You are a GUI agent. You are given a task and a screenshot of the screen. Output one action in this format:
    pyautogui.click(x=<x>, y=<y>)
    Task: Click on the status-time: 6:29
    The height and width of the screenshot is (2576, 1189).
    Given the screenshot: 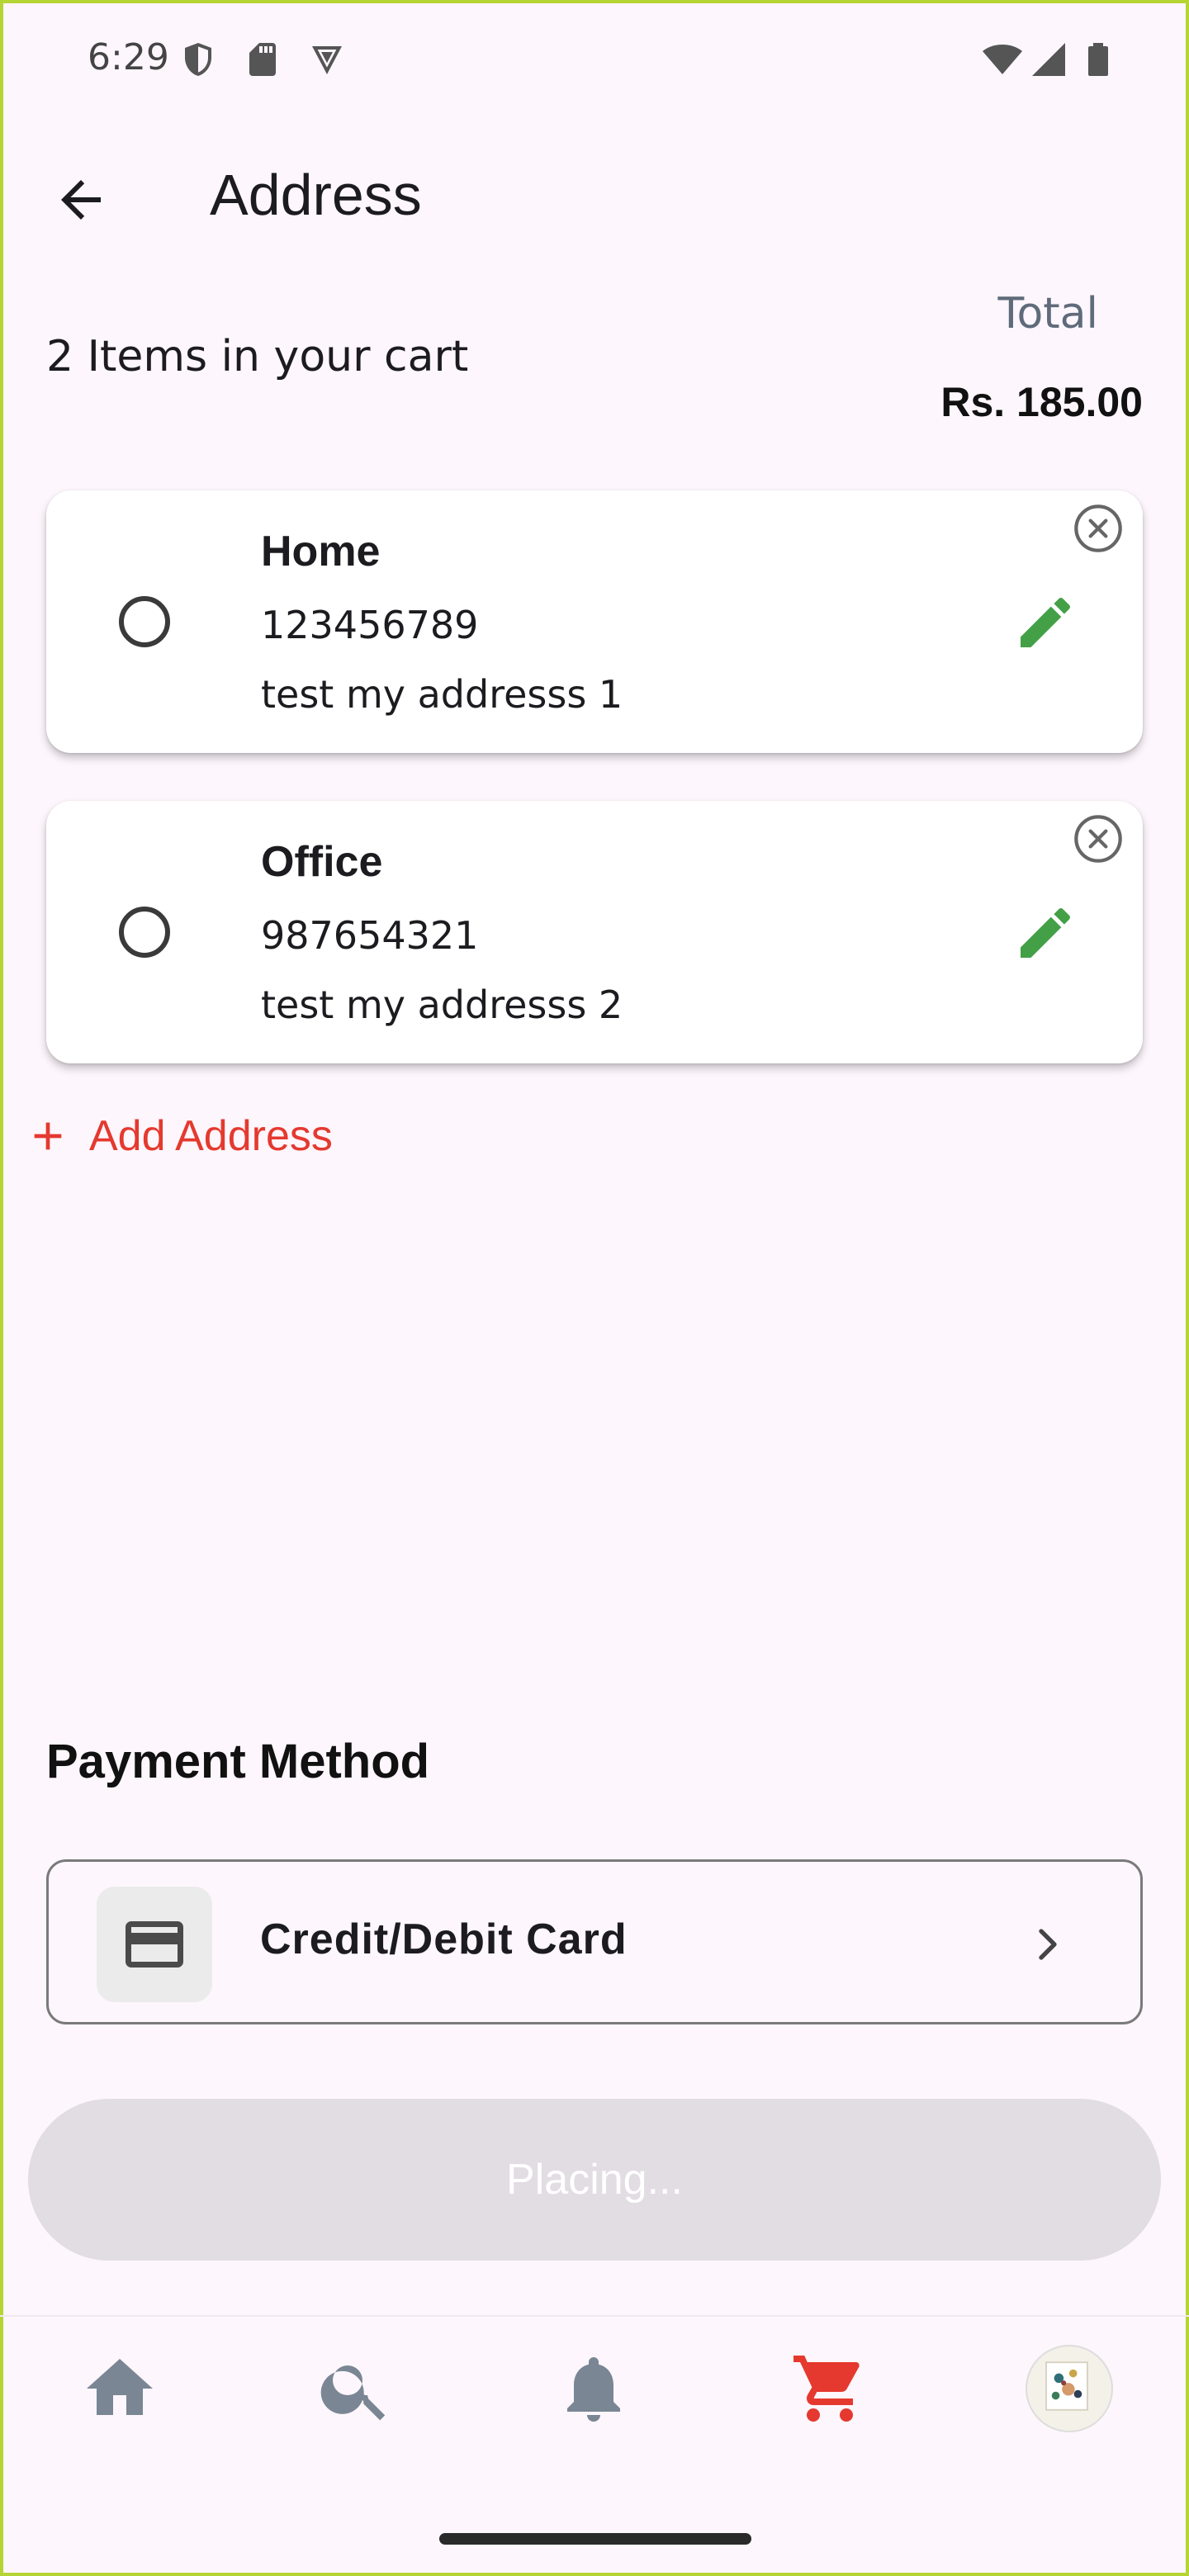 What is the action you would take?
    pyautogui.click(x=128, y=57)
    